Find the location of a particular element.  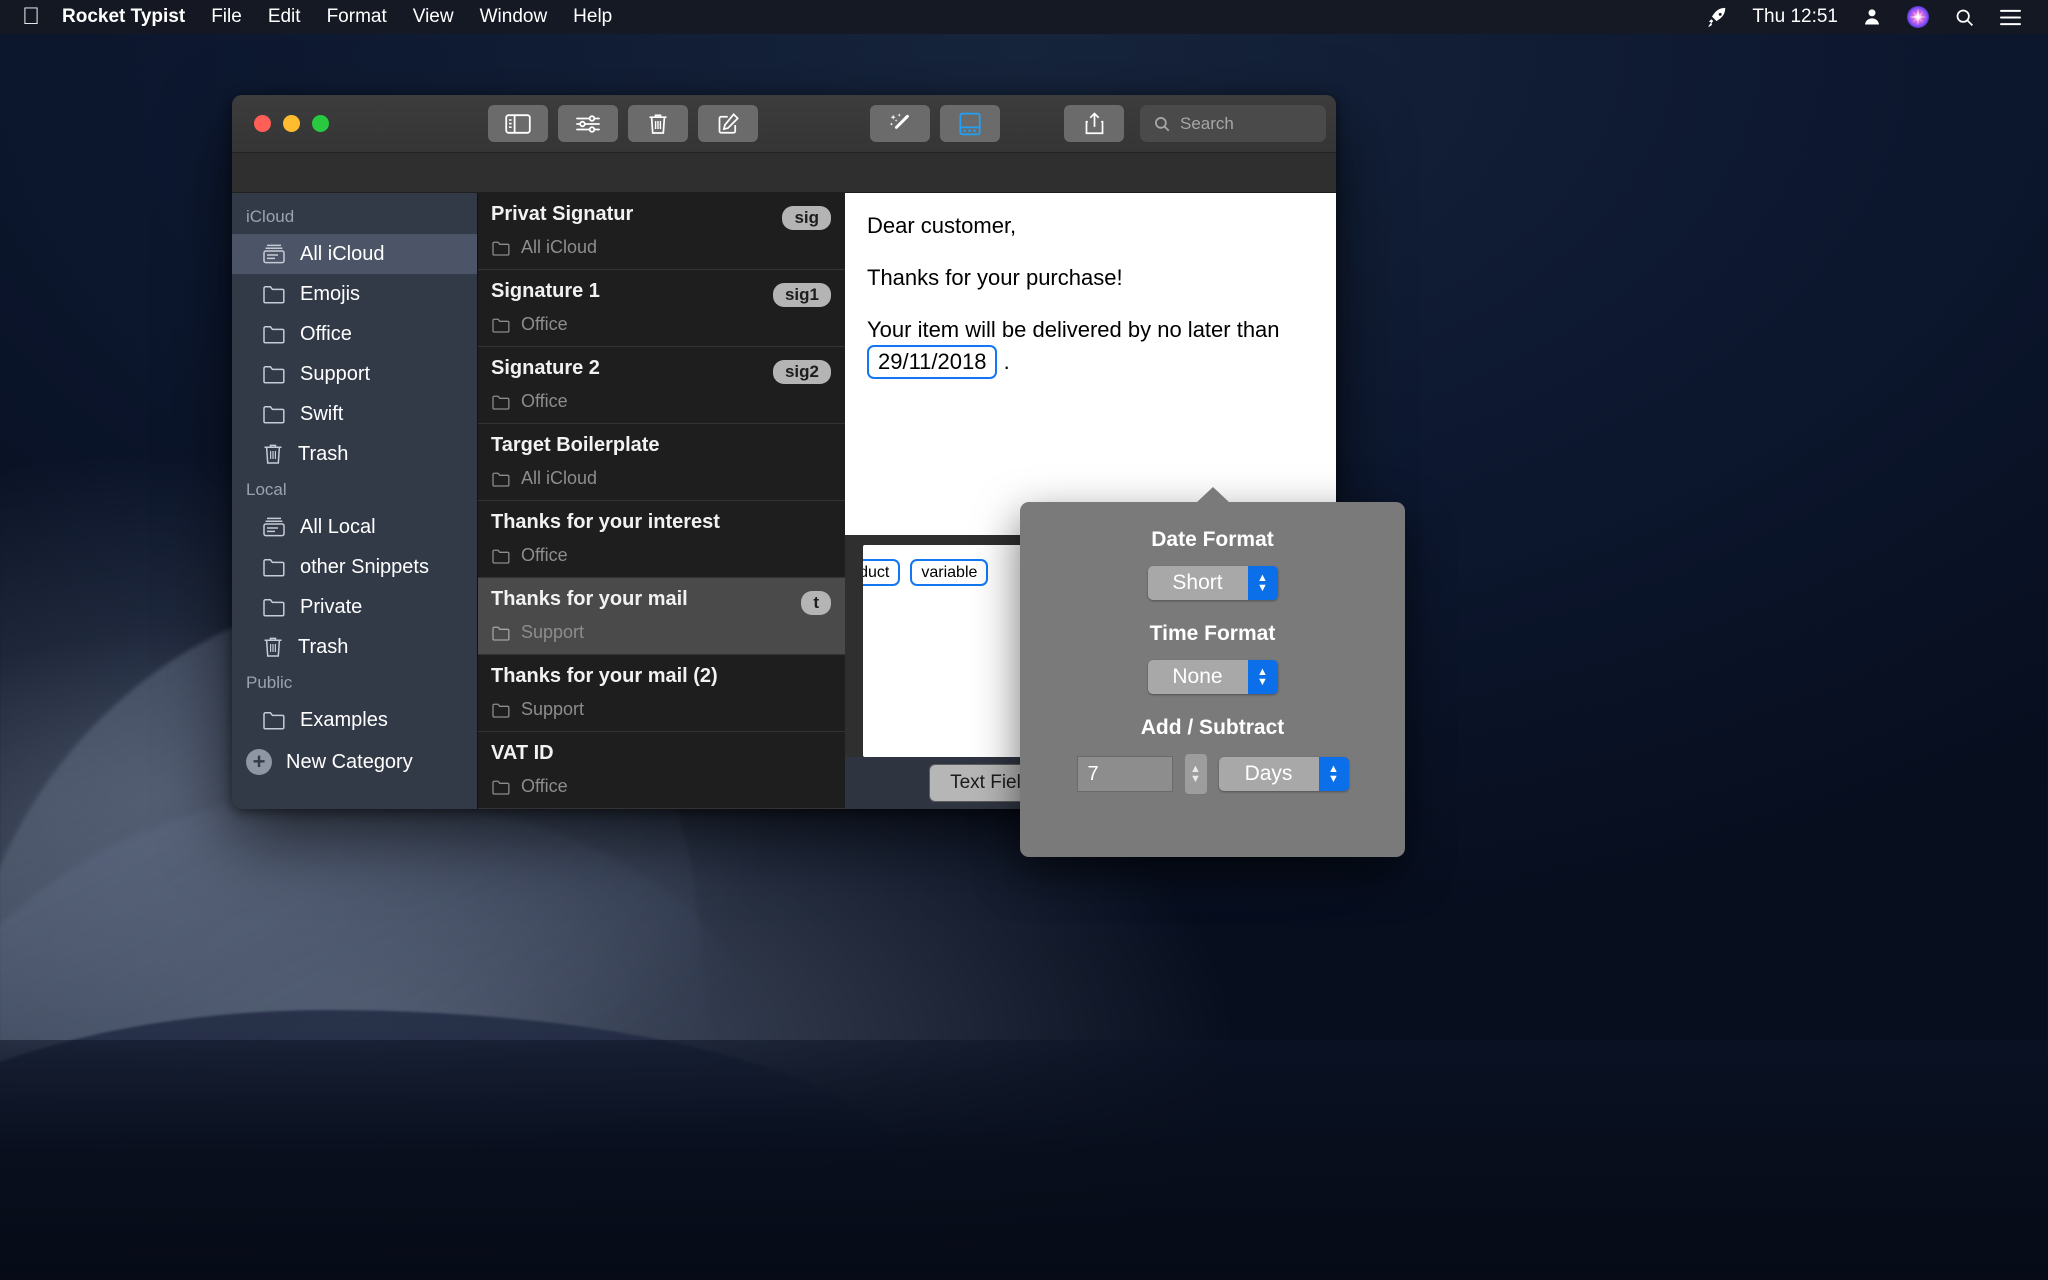

menu-item-view: View is located at coordinates (433, 17).